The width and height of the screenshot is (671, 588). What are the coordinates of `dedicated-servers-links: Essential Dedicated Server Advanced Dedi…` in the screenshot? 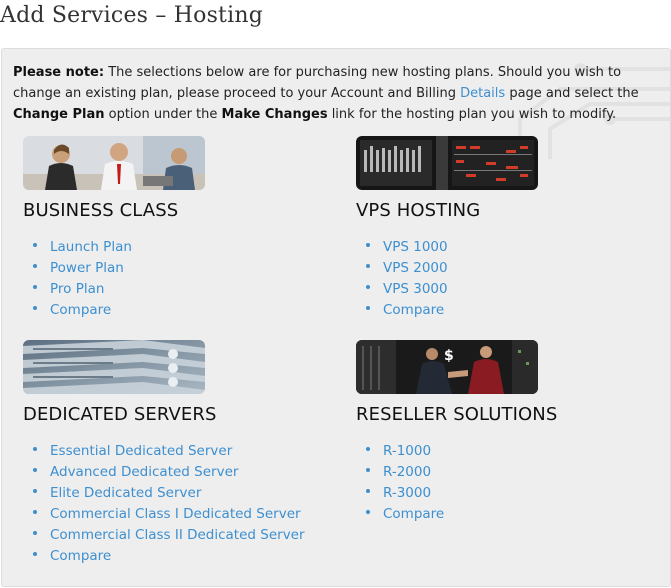 It's located at (169, 504).